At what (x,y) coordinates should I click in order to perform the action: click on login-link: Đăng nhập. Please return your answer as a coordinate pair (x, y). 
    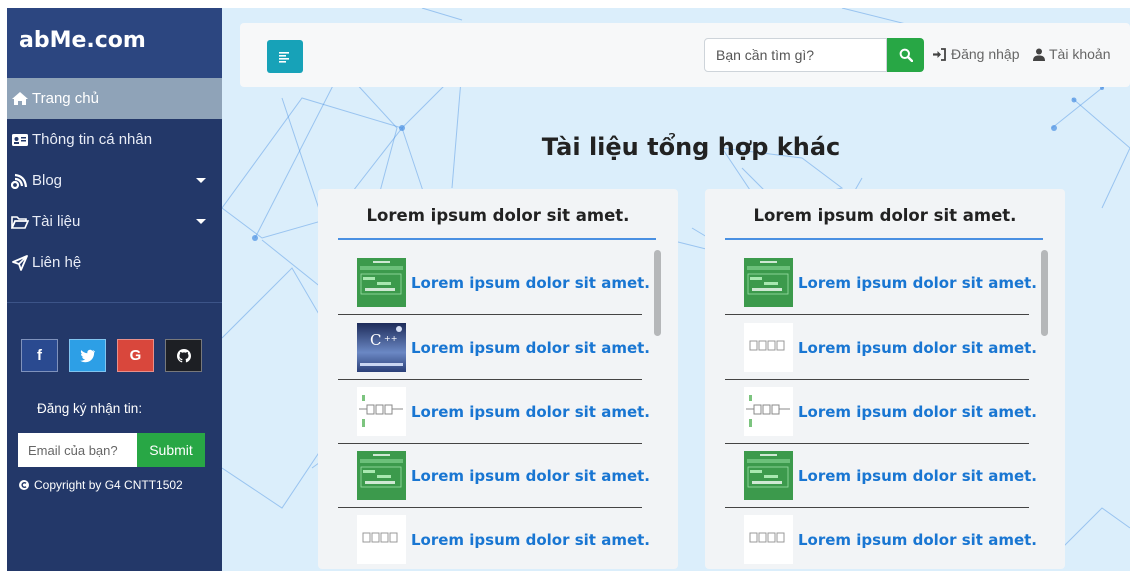
    Looking at the image, I should click on (976, 54).